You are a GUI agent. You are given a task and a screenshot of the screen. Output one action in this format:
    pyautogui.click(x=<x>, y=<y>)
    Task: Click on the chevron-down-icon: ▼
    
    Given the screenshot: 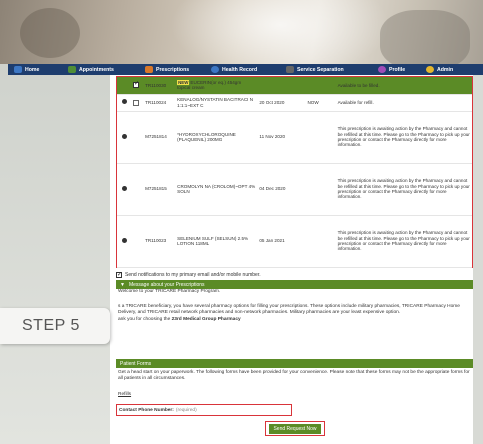 What is the action you would take?
    pyautogui.click(x=122, y=284)
    